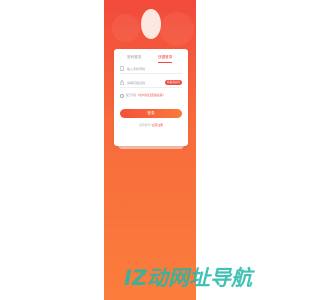 The height and width of the screenshot is (300, 320). Describe the element at coordinates (122, 68) in the screenshot. I see `phone-icon` at that location.